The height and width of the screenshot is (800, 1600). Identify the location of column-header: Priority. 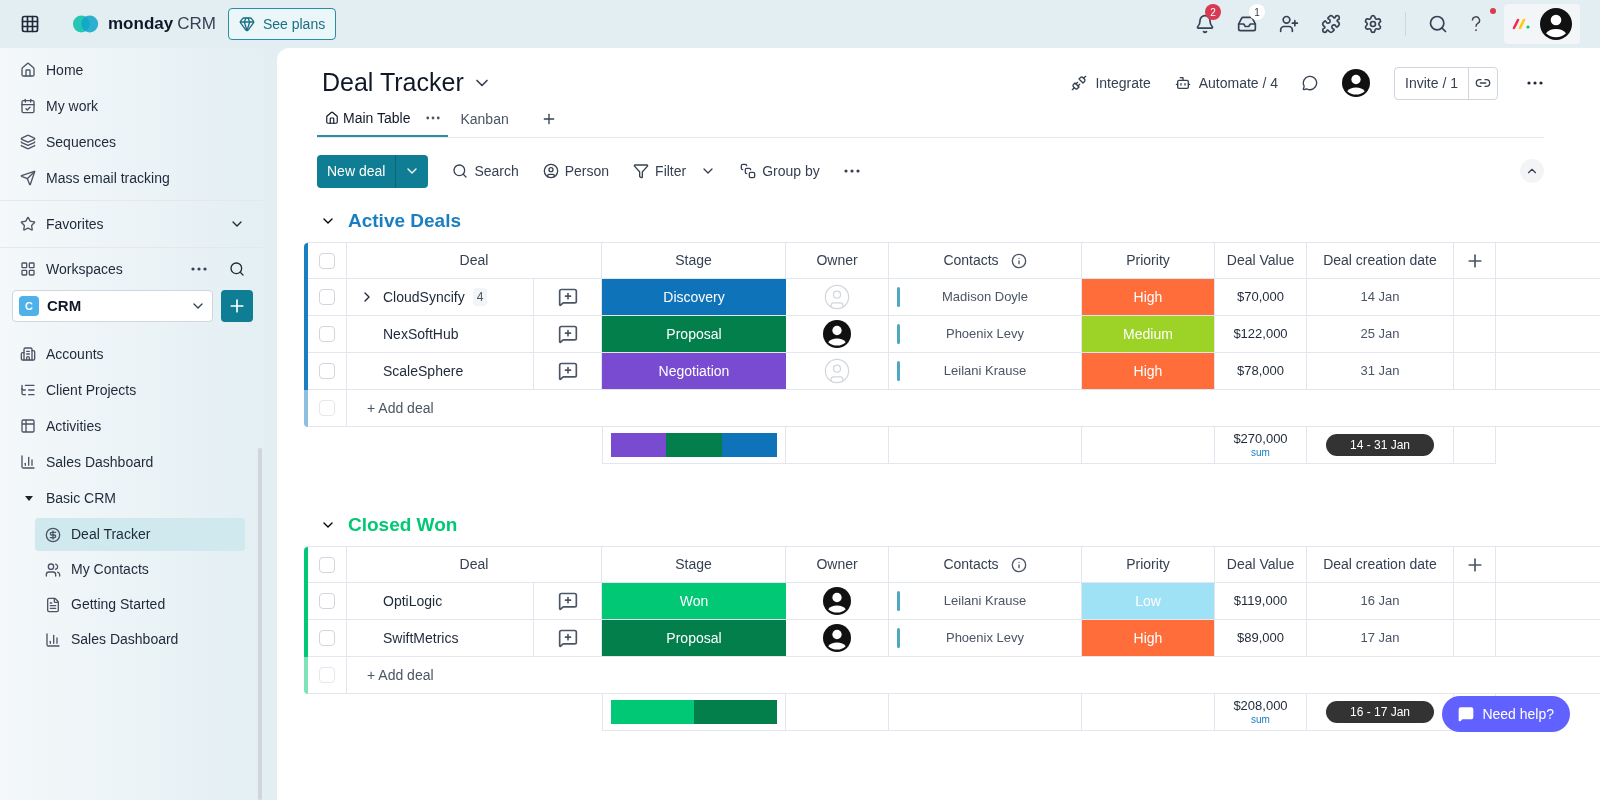
(1148, 260).